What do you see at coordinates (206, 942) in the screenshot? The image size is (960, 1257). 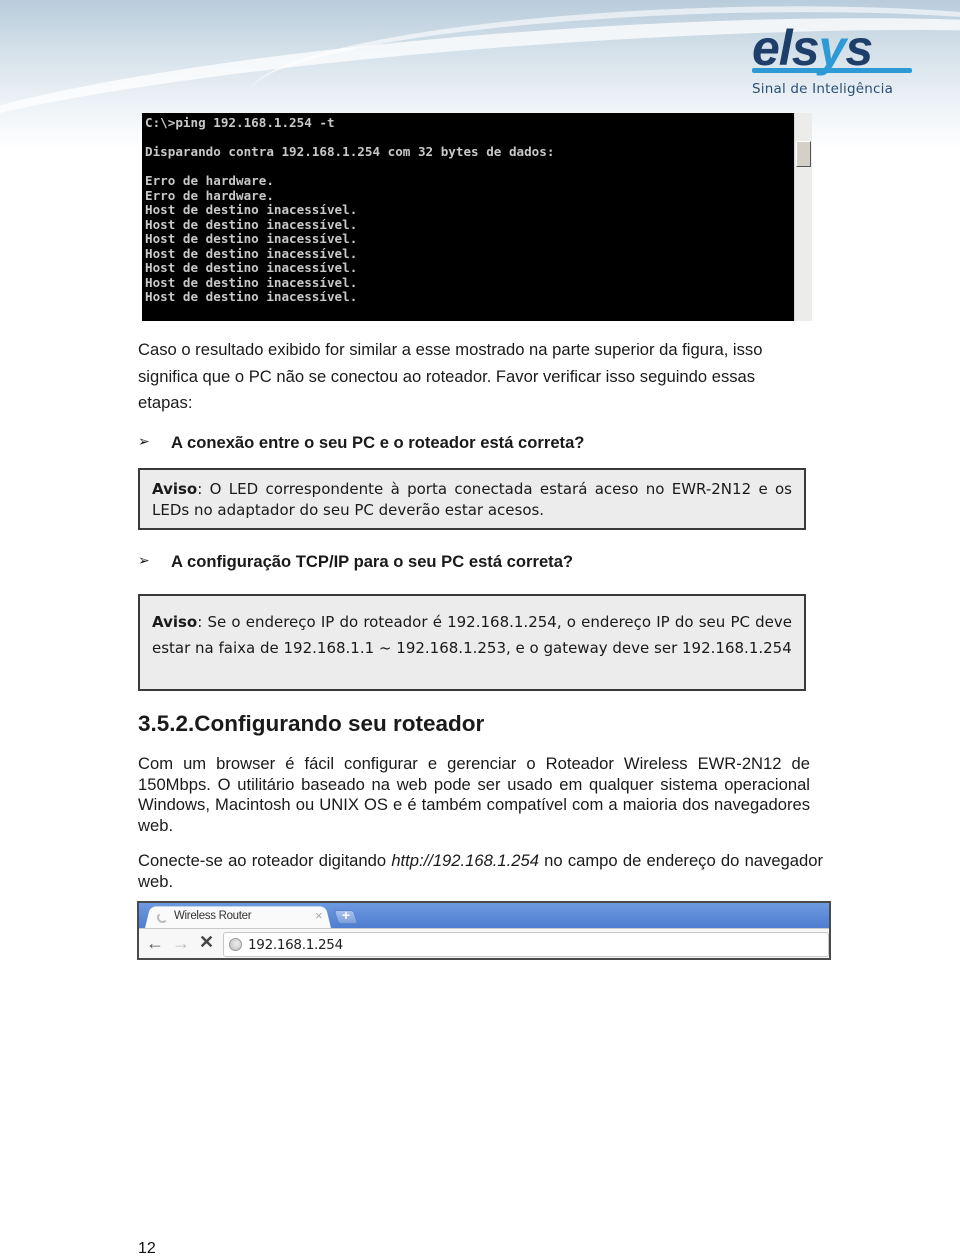 I see `stop-icon: ✕` at bounding box center [206, 942].